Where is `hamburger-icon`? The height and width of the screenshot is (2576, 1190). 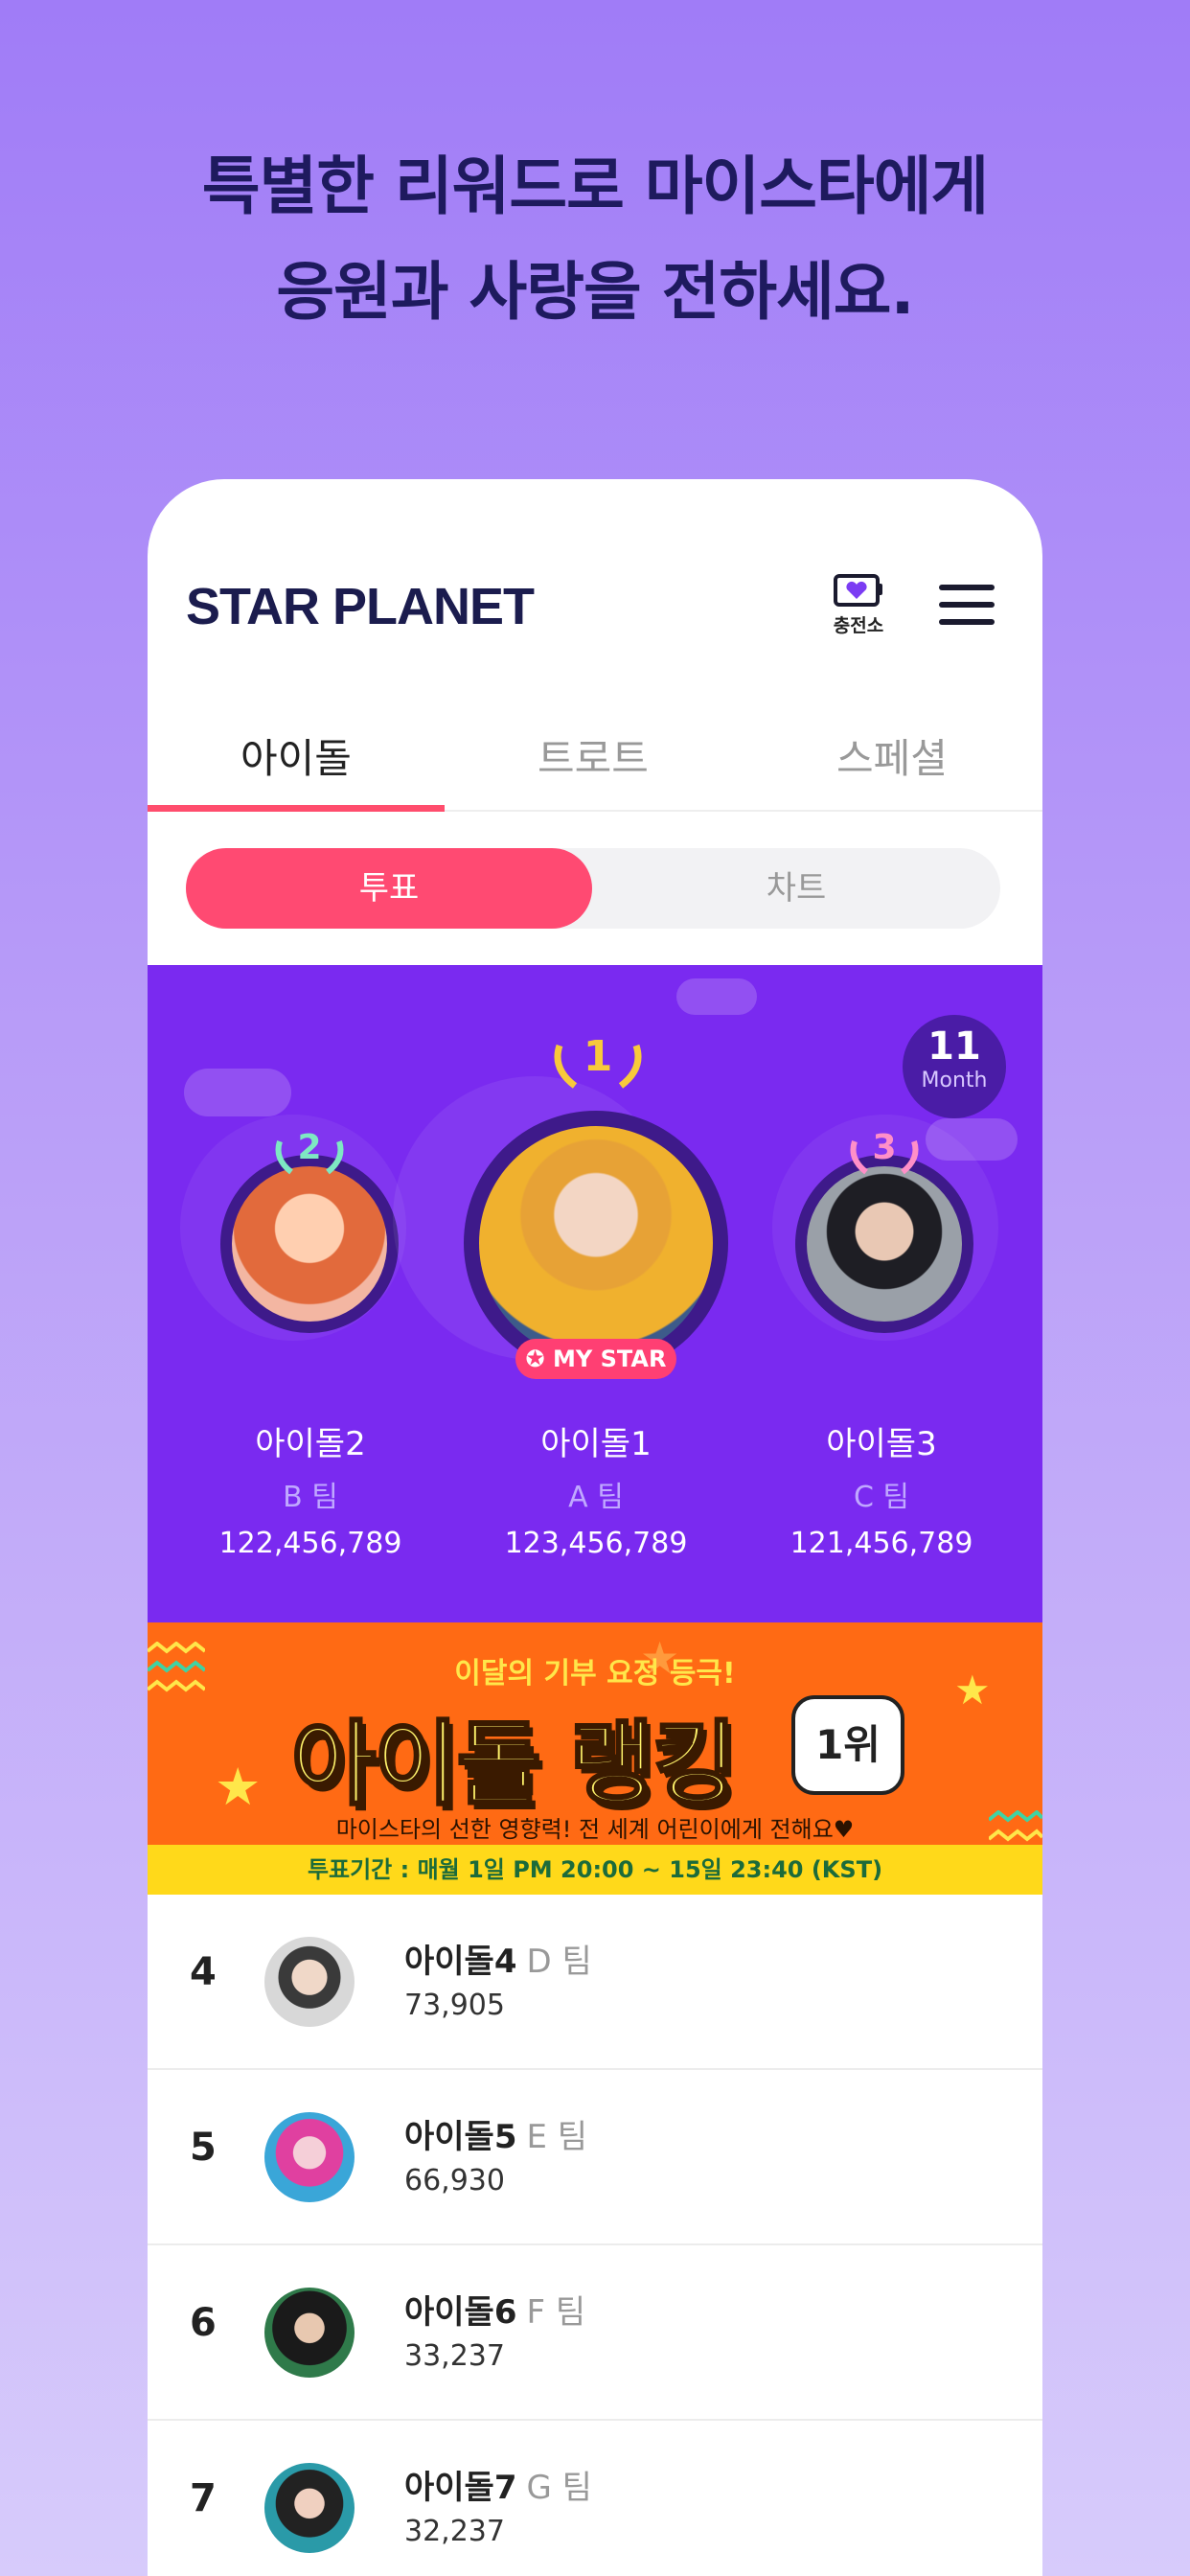
hamburger-icon is located at coordinates (967, 605).